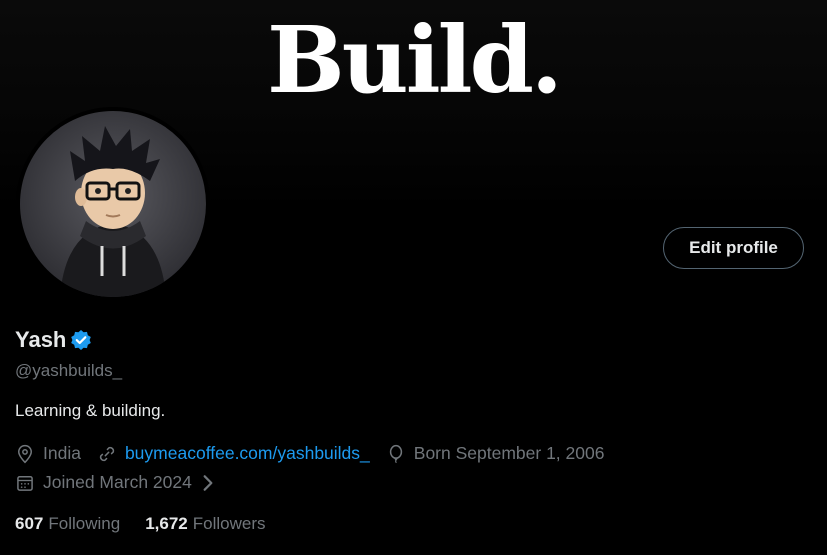 The width and height of the screenshot is (827, 555). What do you see at coordinates (90, 410) in the screenshot?
I see `bio: Learning & building.` at bounding box center [90, 410].